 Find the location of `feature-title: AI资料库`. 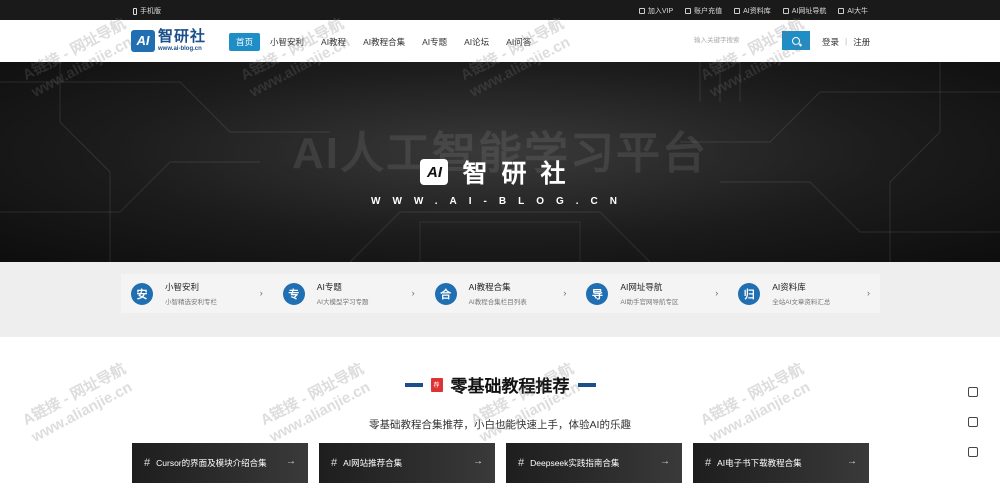

feature-title: AI资料库 is located at coordinates (789, 287).